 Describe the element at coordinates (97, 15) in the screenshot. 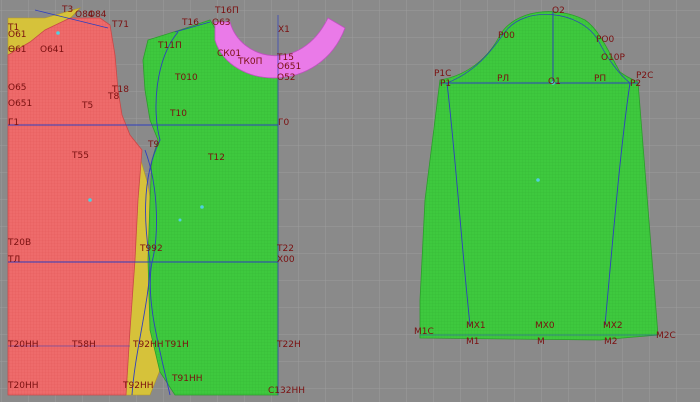

I see `label-o84b: О84` at that location.